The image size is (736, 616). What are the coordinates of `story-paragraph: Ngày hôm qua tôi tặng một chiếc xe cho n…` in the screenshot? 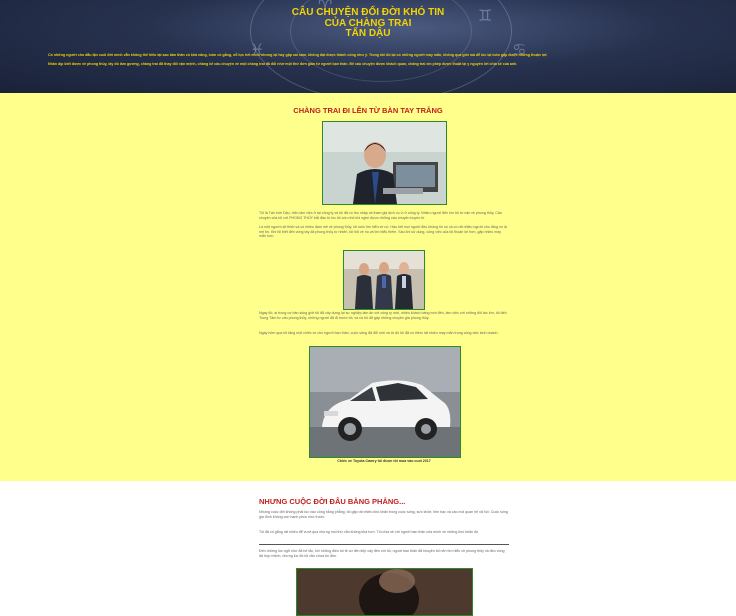 It's located at (379, 333).